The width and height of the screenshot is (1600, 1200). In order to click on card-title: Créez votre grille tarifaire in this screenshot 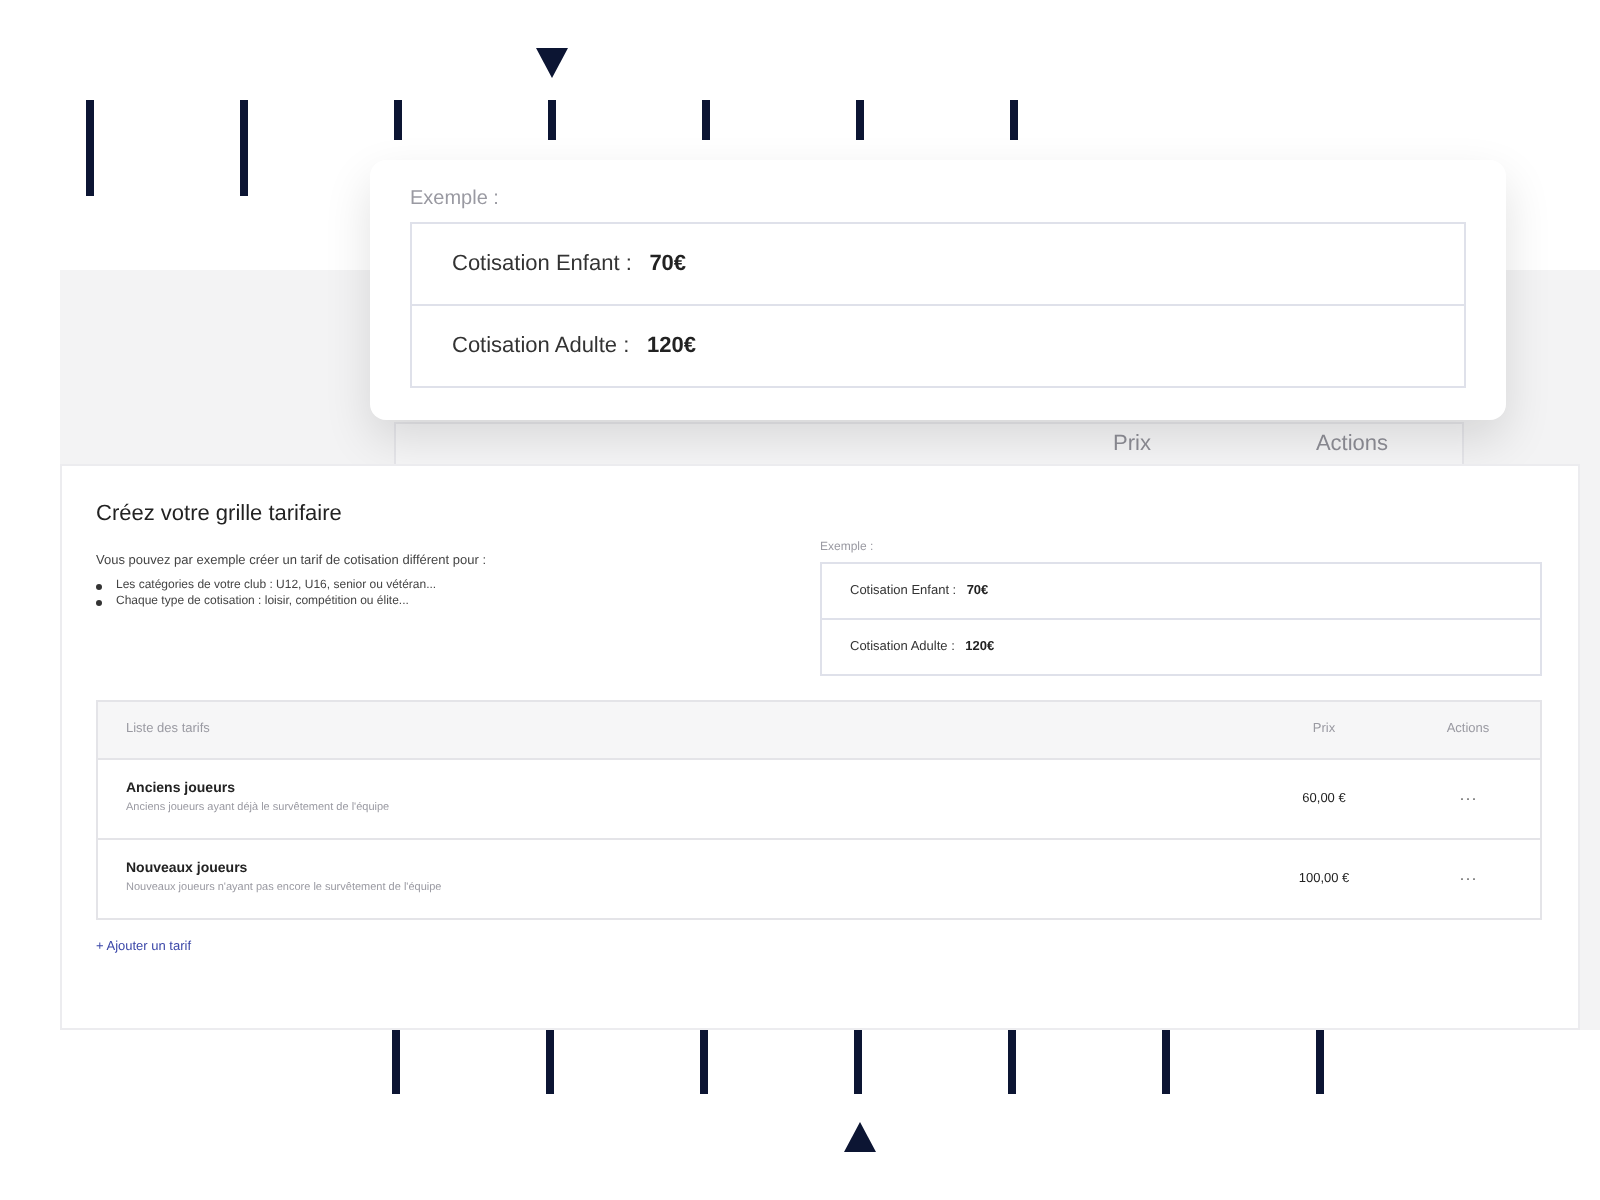, I will do `click(220, 514)`.